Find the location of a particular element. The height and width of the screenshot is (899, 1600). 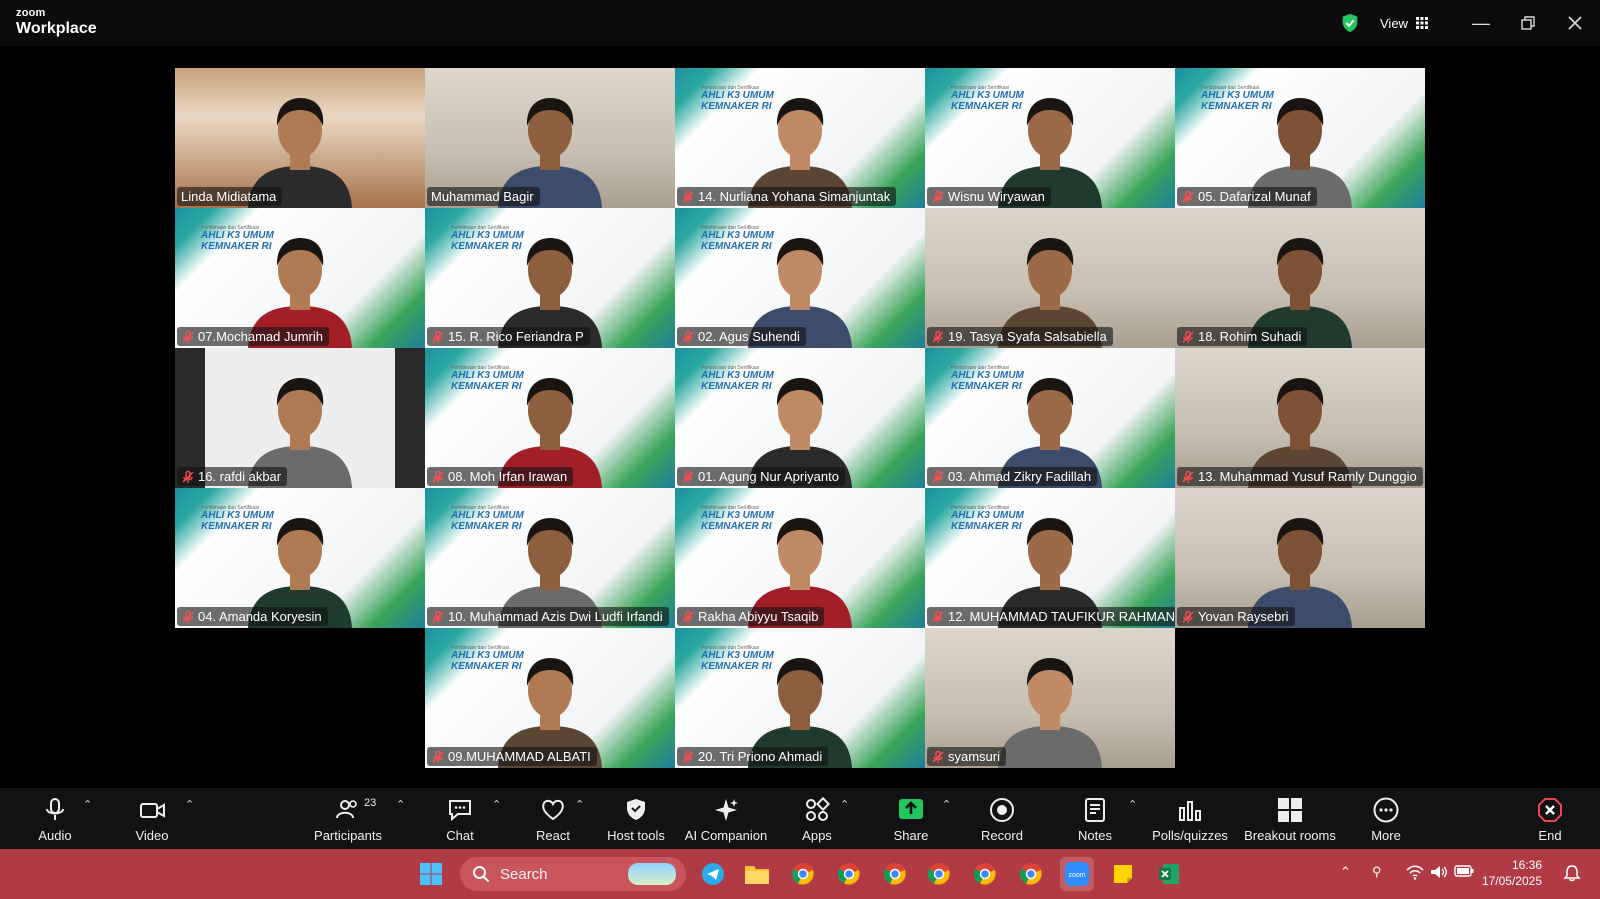

participant-video-tile: 13. Muhammad Yusuf Ramly Dunggio is located at coordinates (1300, 418).